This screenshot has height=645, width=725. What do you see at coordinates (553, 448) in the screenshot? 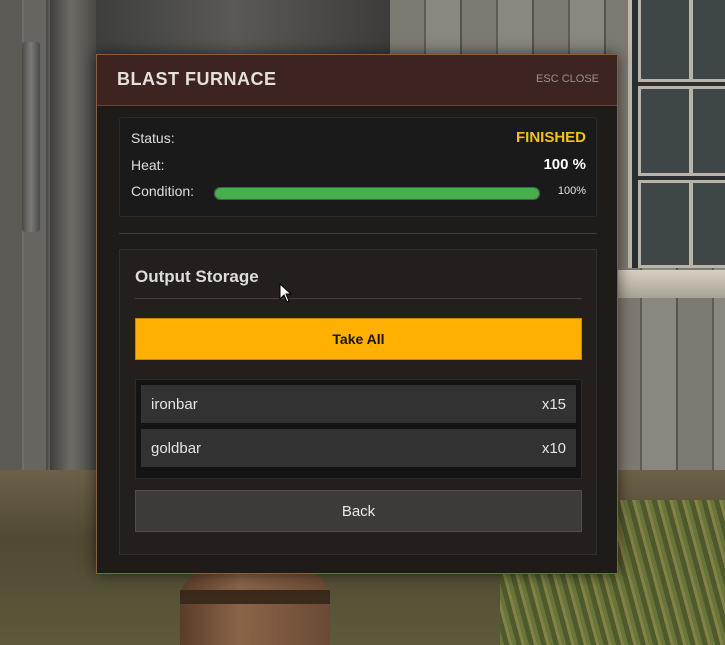
I see `item-quantity: x10` at bounding box center [553, 448].